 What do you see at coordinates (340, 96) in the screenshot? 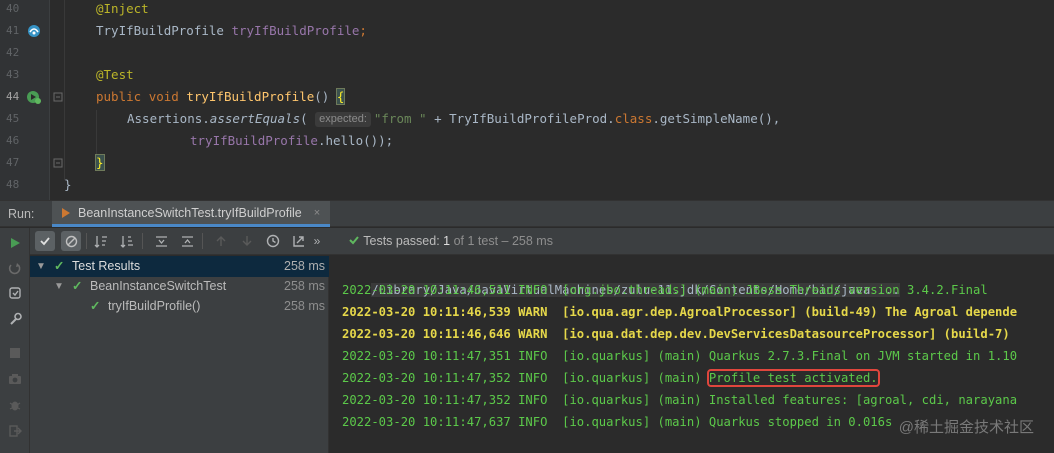
I see `open-brace-highlight: {` at bounding box center [340, 96].